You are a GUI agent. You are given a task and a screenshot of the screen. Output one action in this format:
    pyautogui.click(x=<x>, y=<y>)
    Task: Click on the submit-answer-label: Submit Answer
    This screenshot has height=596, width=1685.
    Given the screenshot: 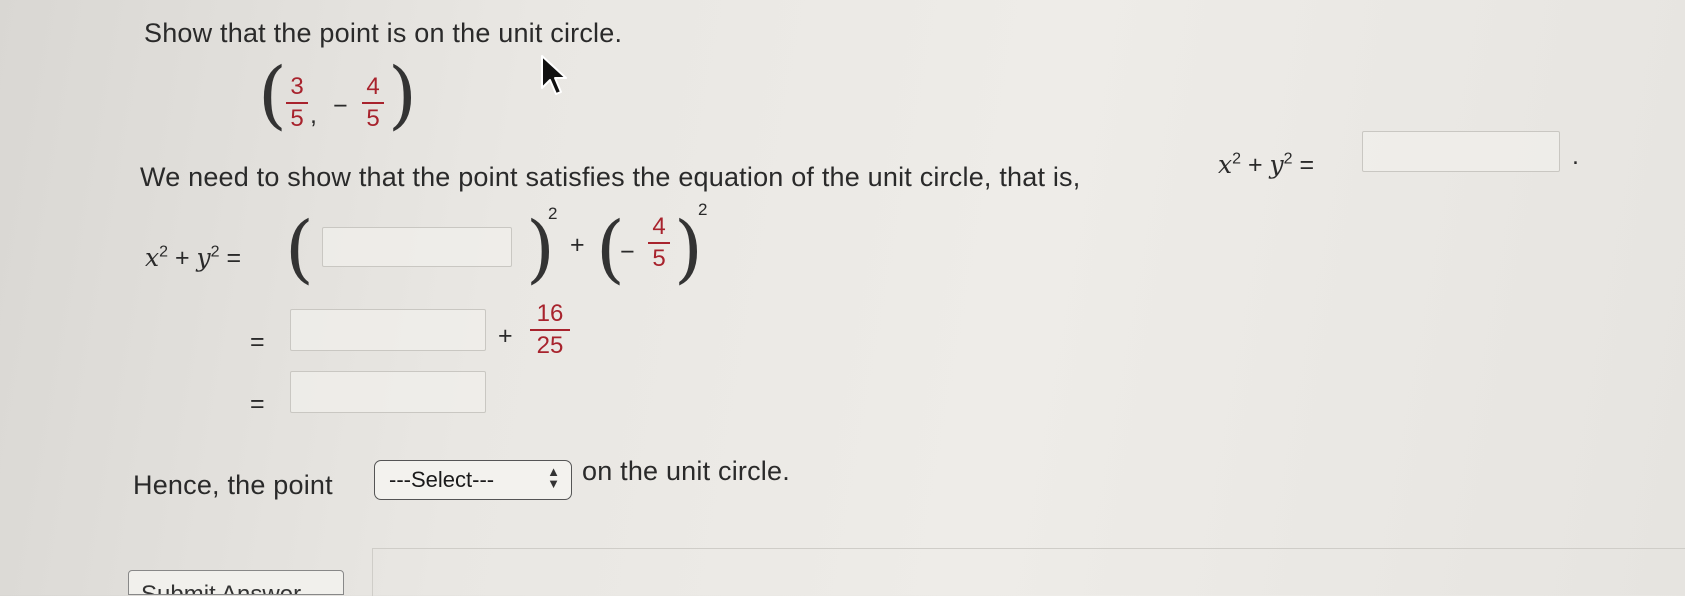 What is the action you would take?
    pyautogui.click(x=221, y=588)
    